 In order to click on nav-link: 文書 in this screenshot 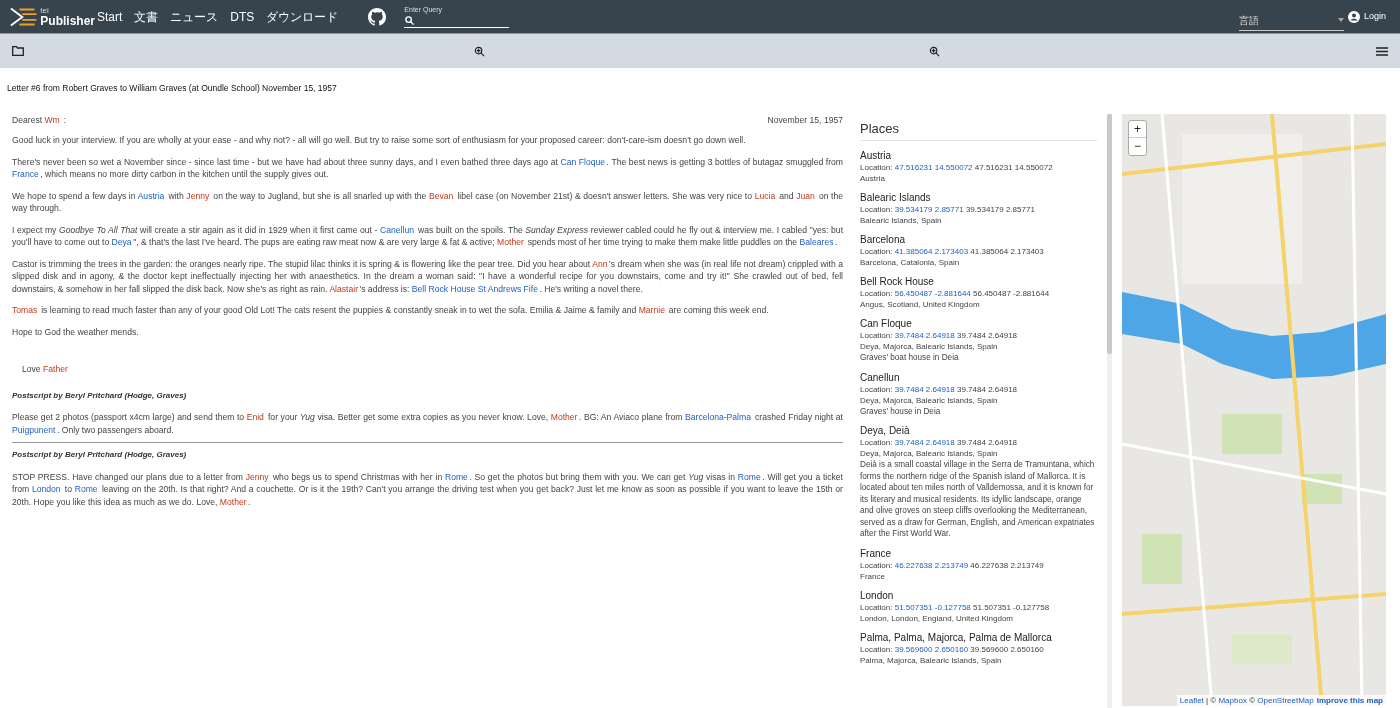, I will do `click(146, 16)`.